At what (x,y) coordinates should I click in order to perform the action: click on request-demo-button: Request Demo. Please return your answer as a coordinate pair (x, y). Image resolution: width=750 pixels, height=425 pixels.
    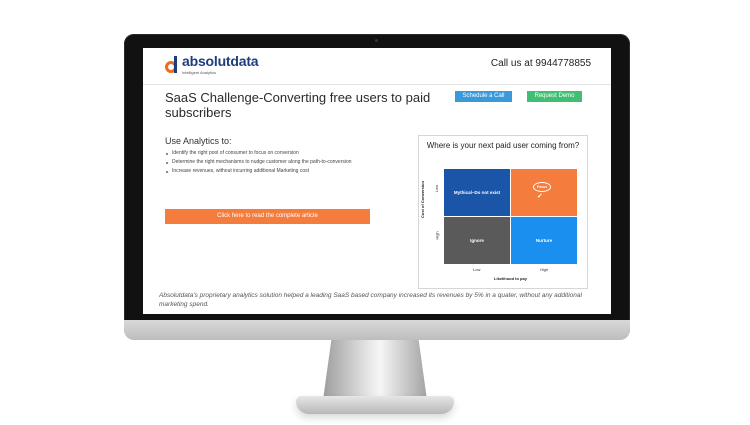
    Looking at the image, I should click on (554, 96).